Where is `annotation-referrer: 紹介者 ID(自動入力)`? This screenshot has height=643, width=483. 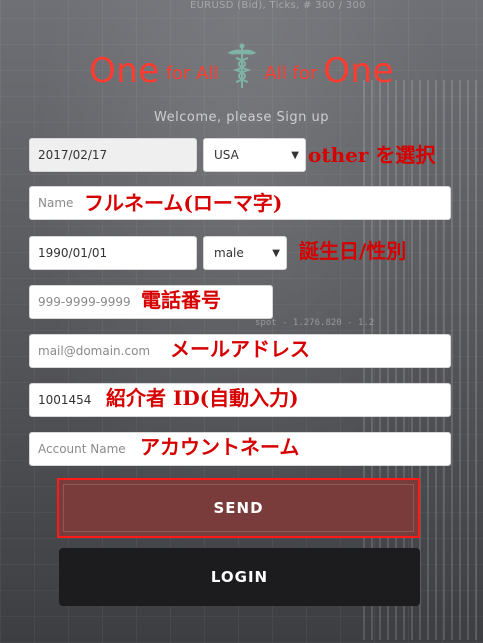
annotation-referrer: 紹介者 ID(自動入力) is located at coordinates (202, 398).